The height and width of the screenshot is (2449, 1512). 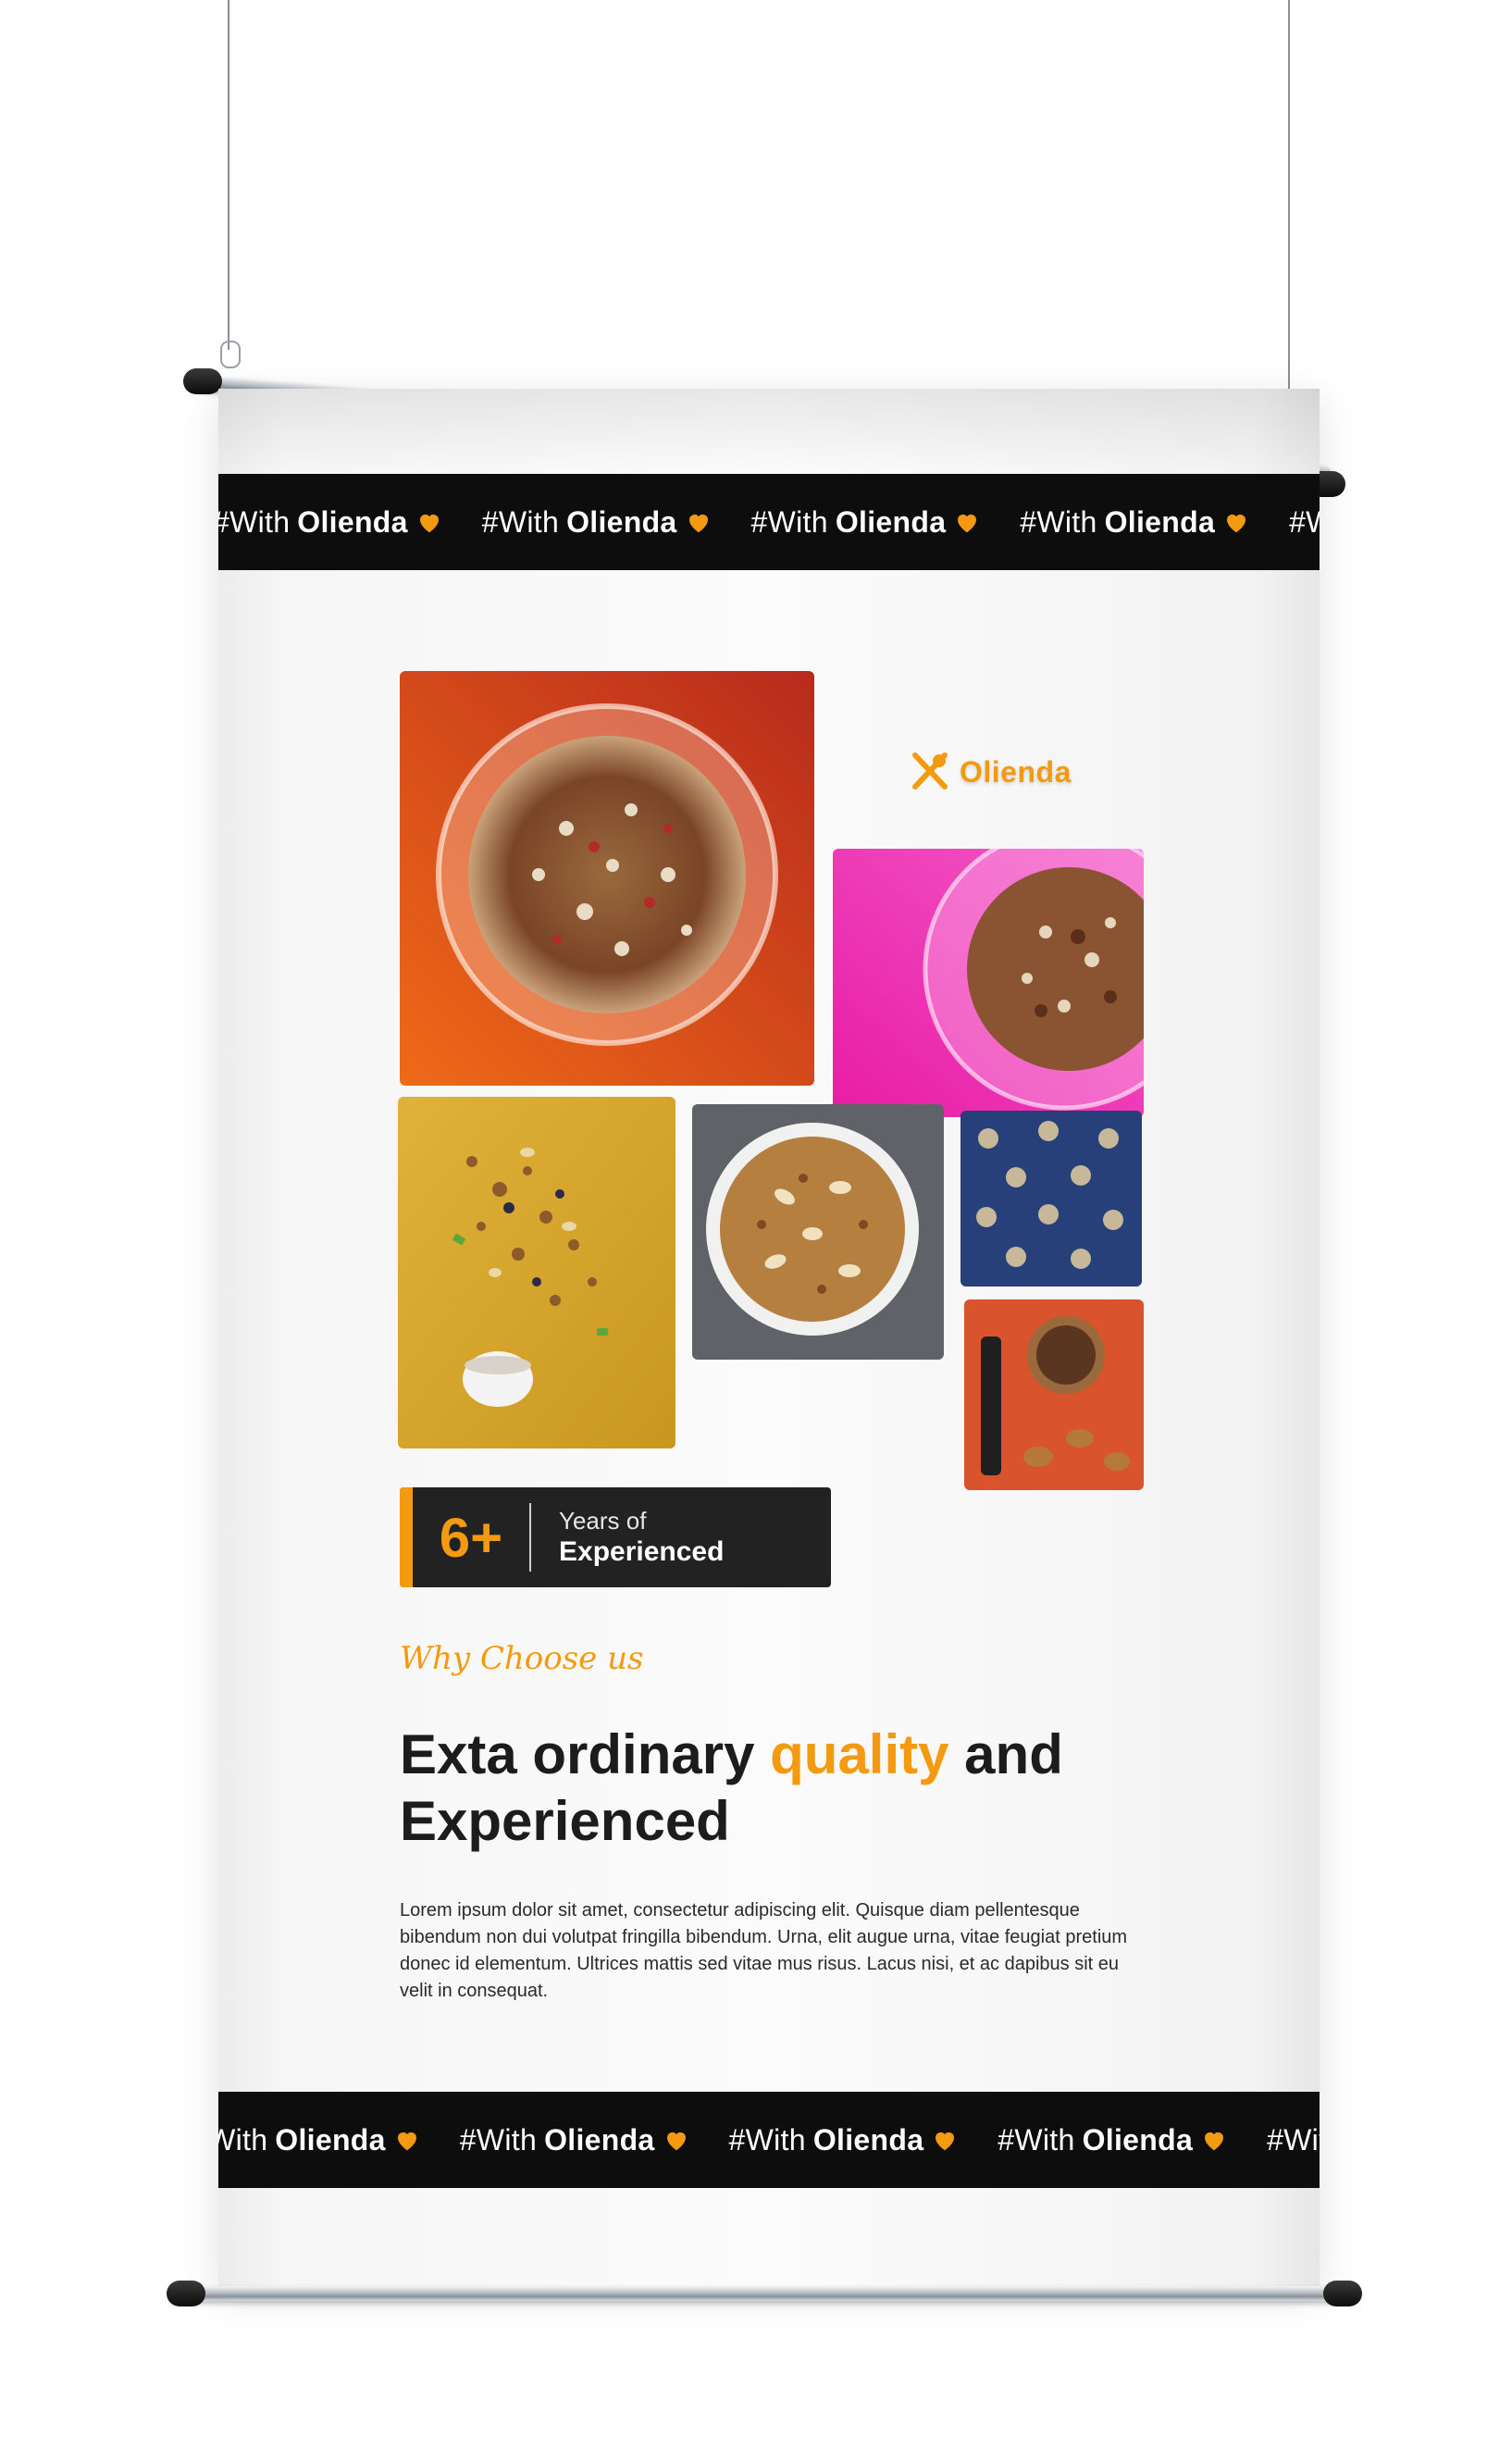 I want to click on headline-part1: Exta ordinary, so click(x=585, y=1754).